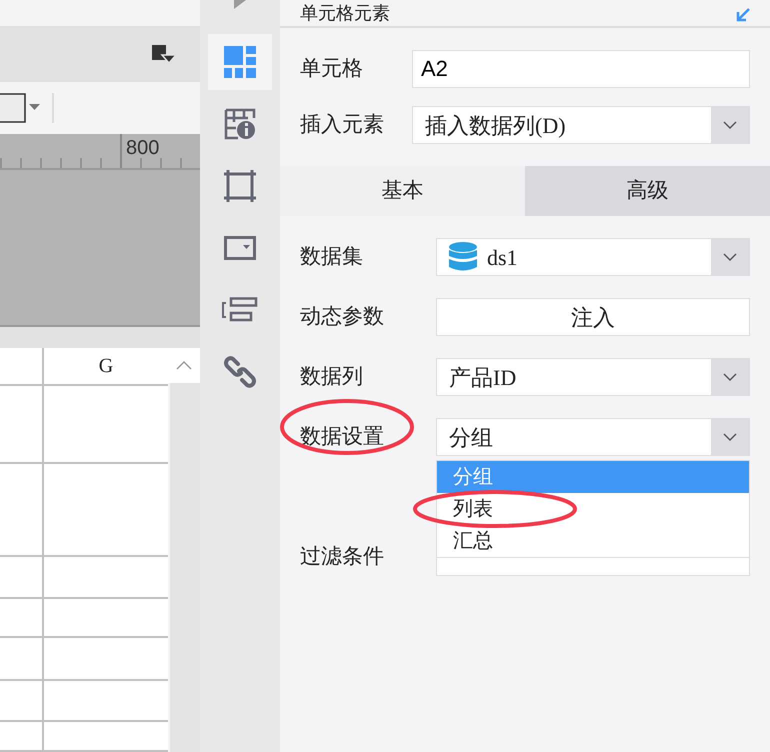  I want to click on action-button: 注入, so click(593, 317).